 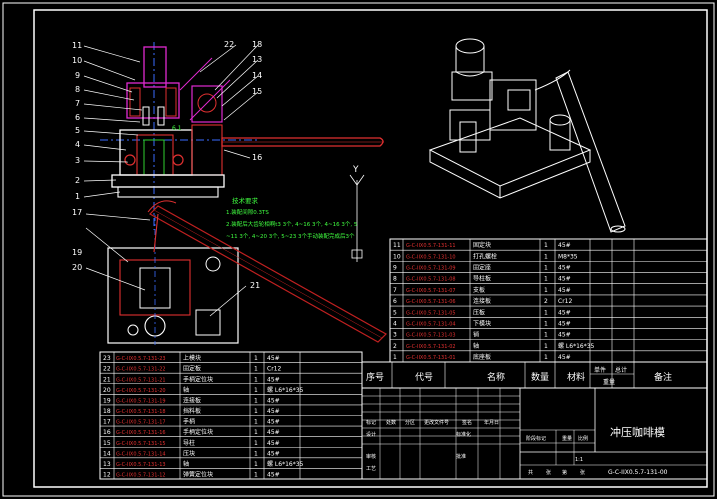 I want to click on rev-label-1: 处数, so click(x=391, y=422).